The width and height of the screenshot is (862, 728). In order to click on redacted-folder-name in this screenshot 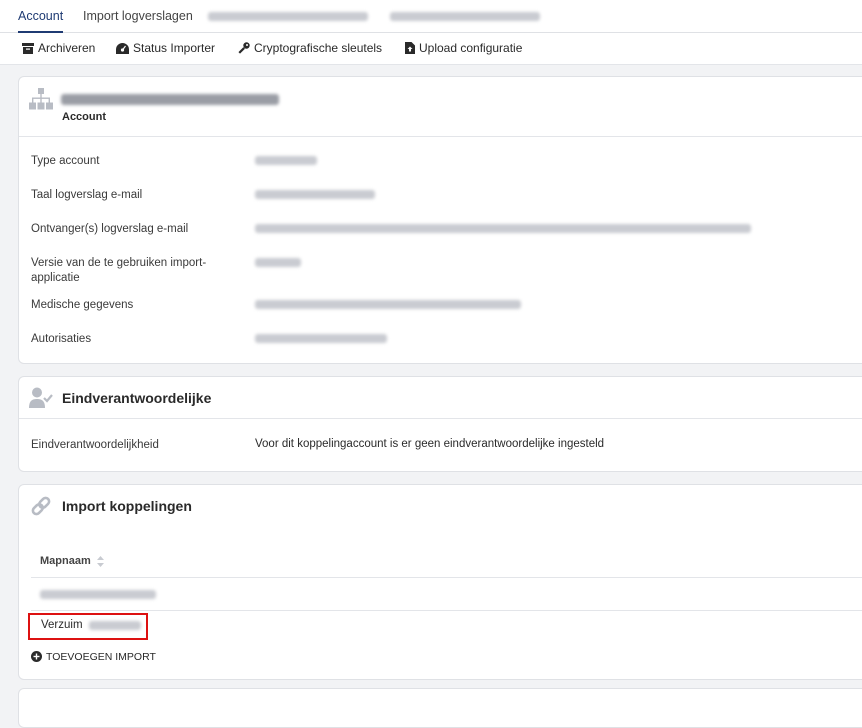, I will do `click(98, 594)`.